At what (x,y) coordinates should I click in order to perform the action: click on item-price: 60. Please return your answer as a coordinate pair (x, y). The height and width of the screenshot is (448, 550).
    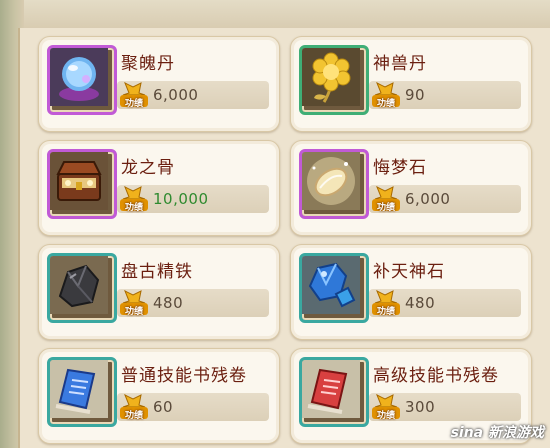
    Looking at the image, I should click on (163, 407).